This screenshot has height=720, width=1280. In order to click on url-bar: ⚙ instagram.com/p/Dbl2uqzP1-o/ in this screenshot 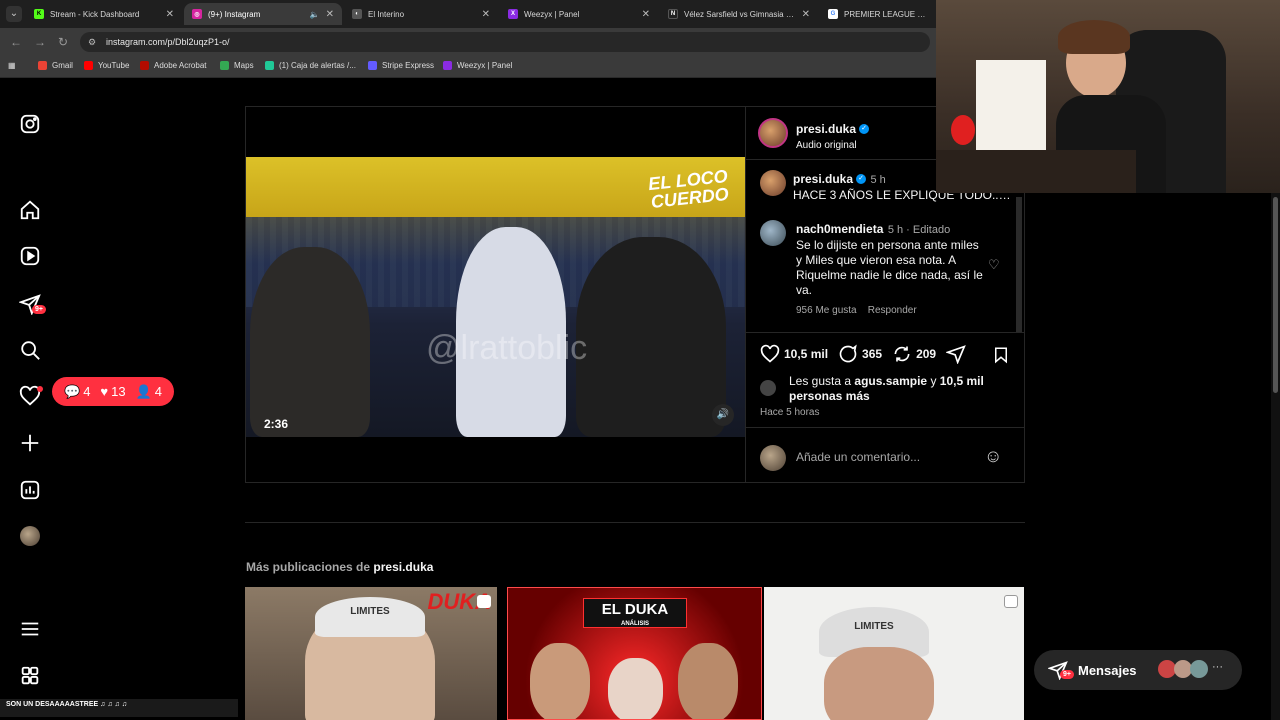, I will do `click(505, 42)`.